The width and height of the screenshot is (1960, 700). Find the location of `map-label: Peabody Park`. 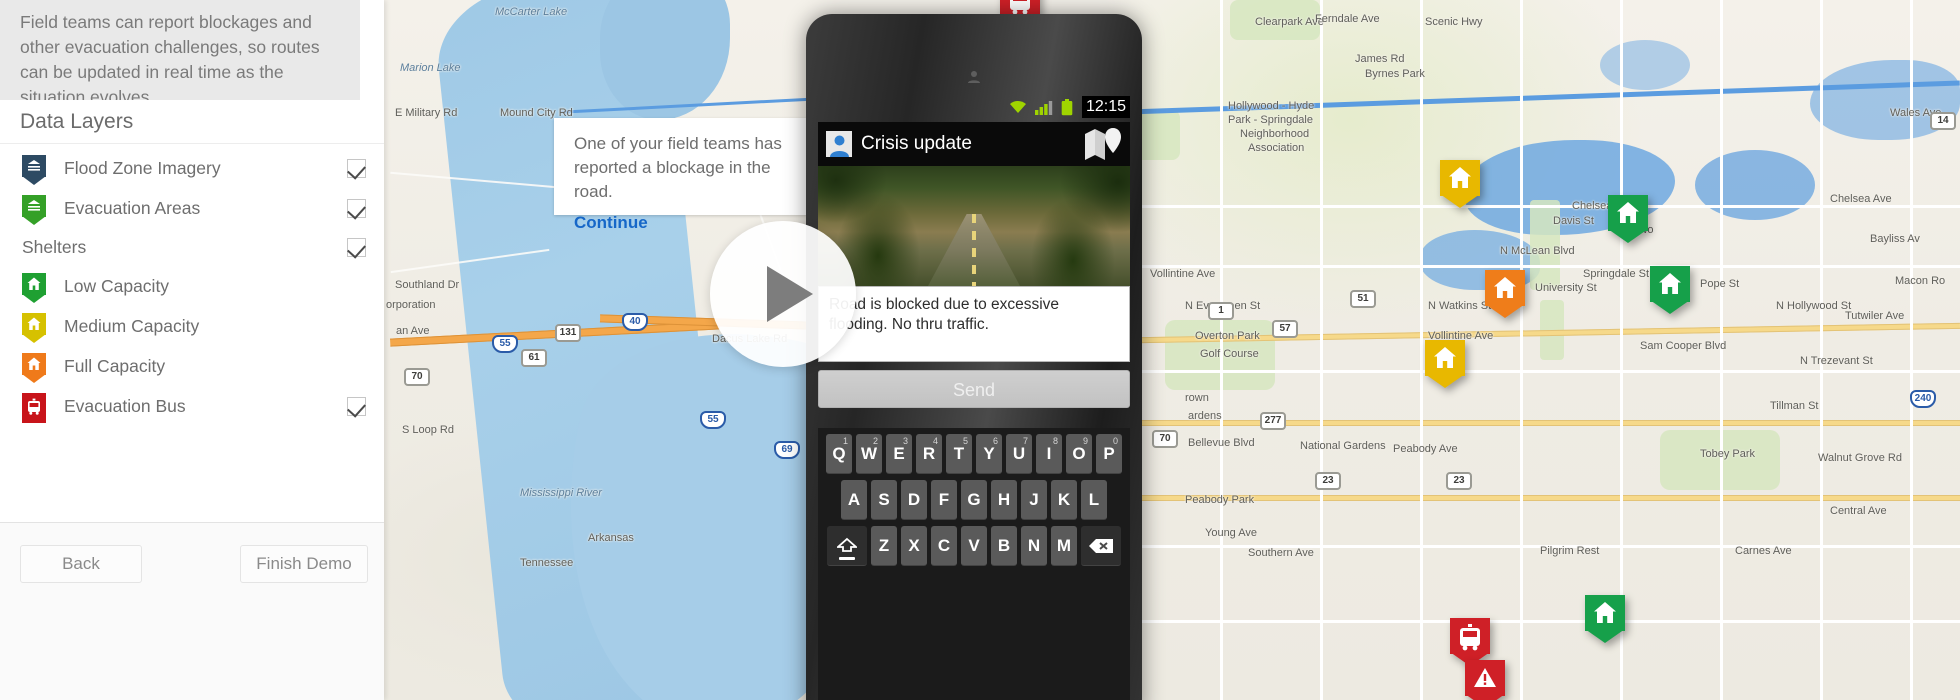

map-label: Peabody Park is located at coordinates (1220, 500).